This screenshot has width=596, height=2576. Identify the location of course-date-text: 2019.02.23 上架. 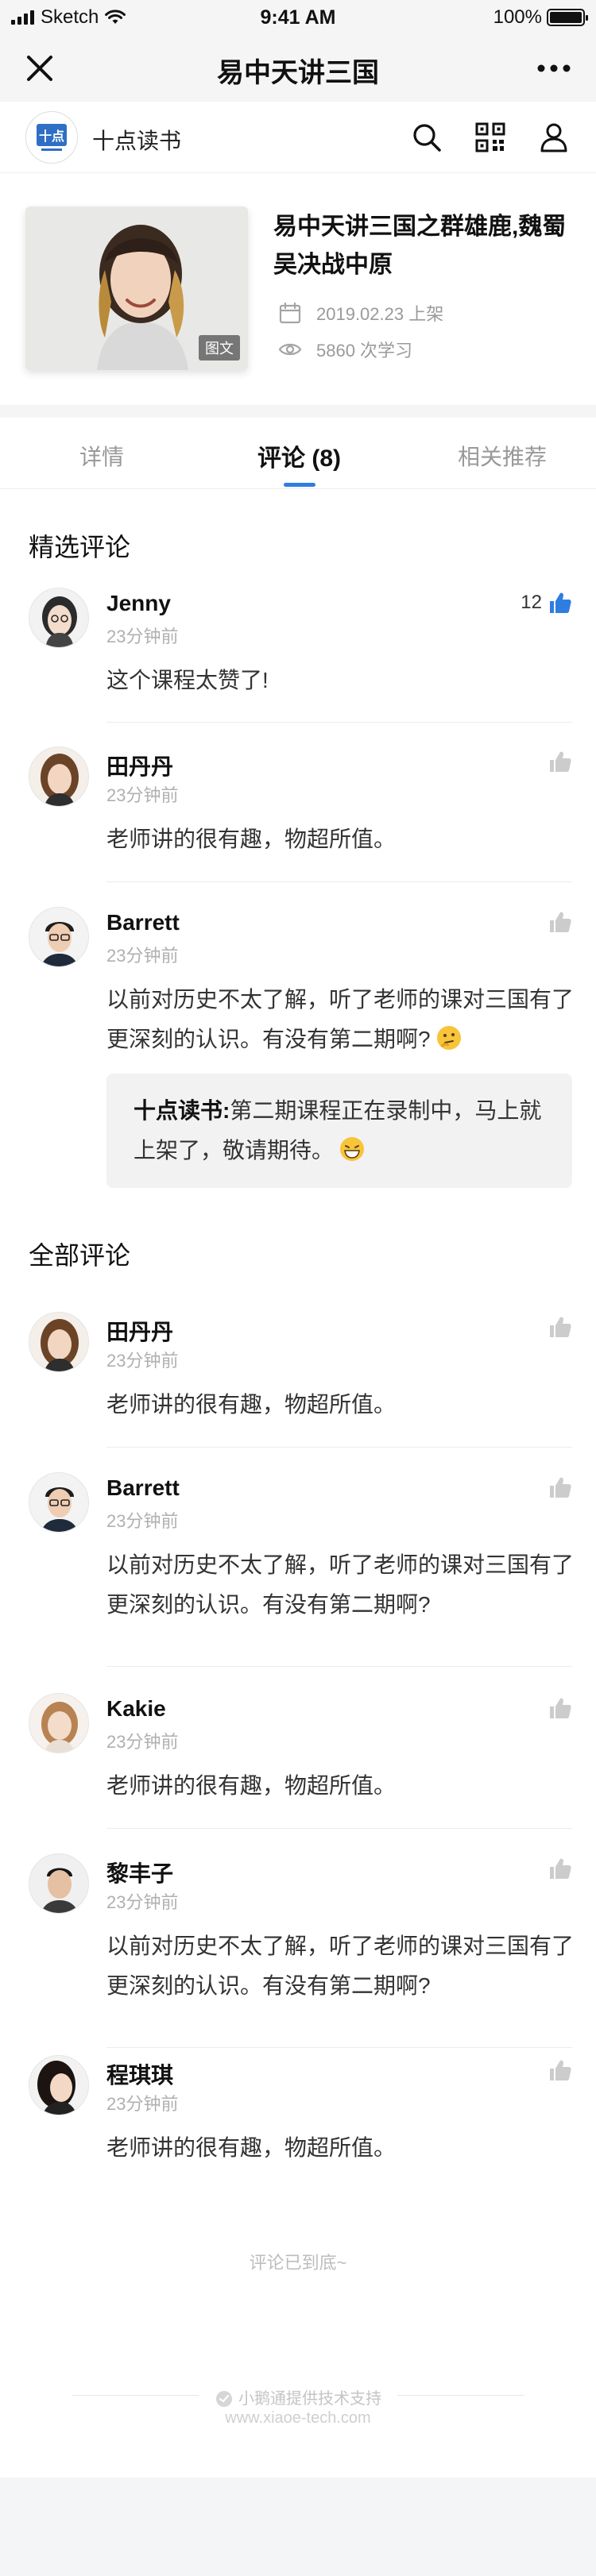
(380, 314).